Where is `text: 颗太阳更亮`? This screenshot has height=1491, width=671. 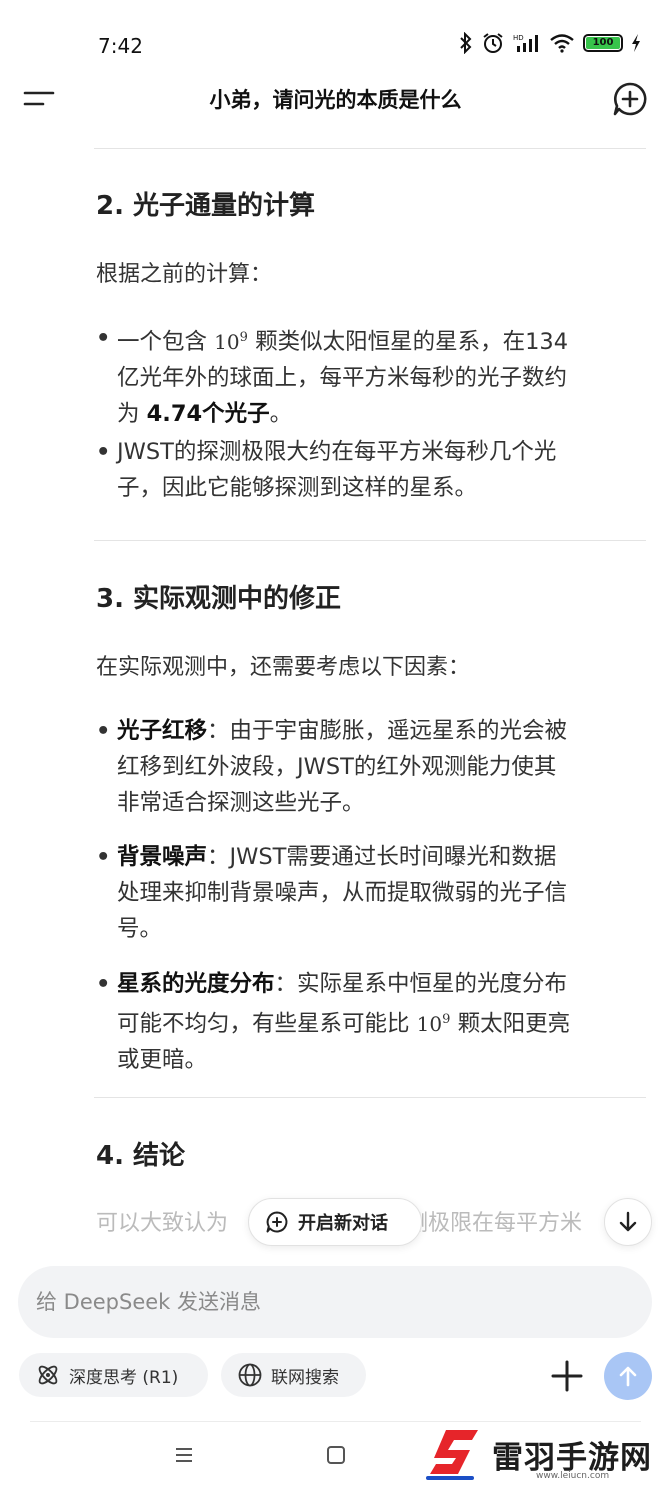 text: 颗太阳更亮 is located at coordinates (514, 1024).